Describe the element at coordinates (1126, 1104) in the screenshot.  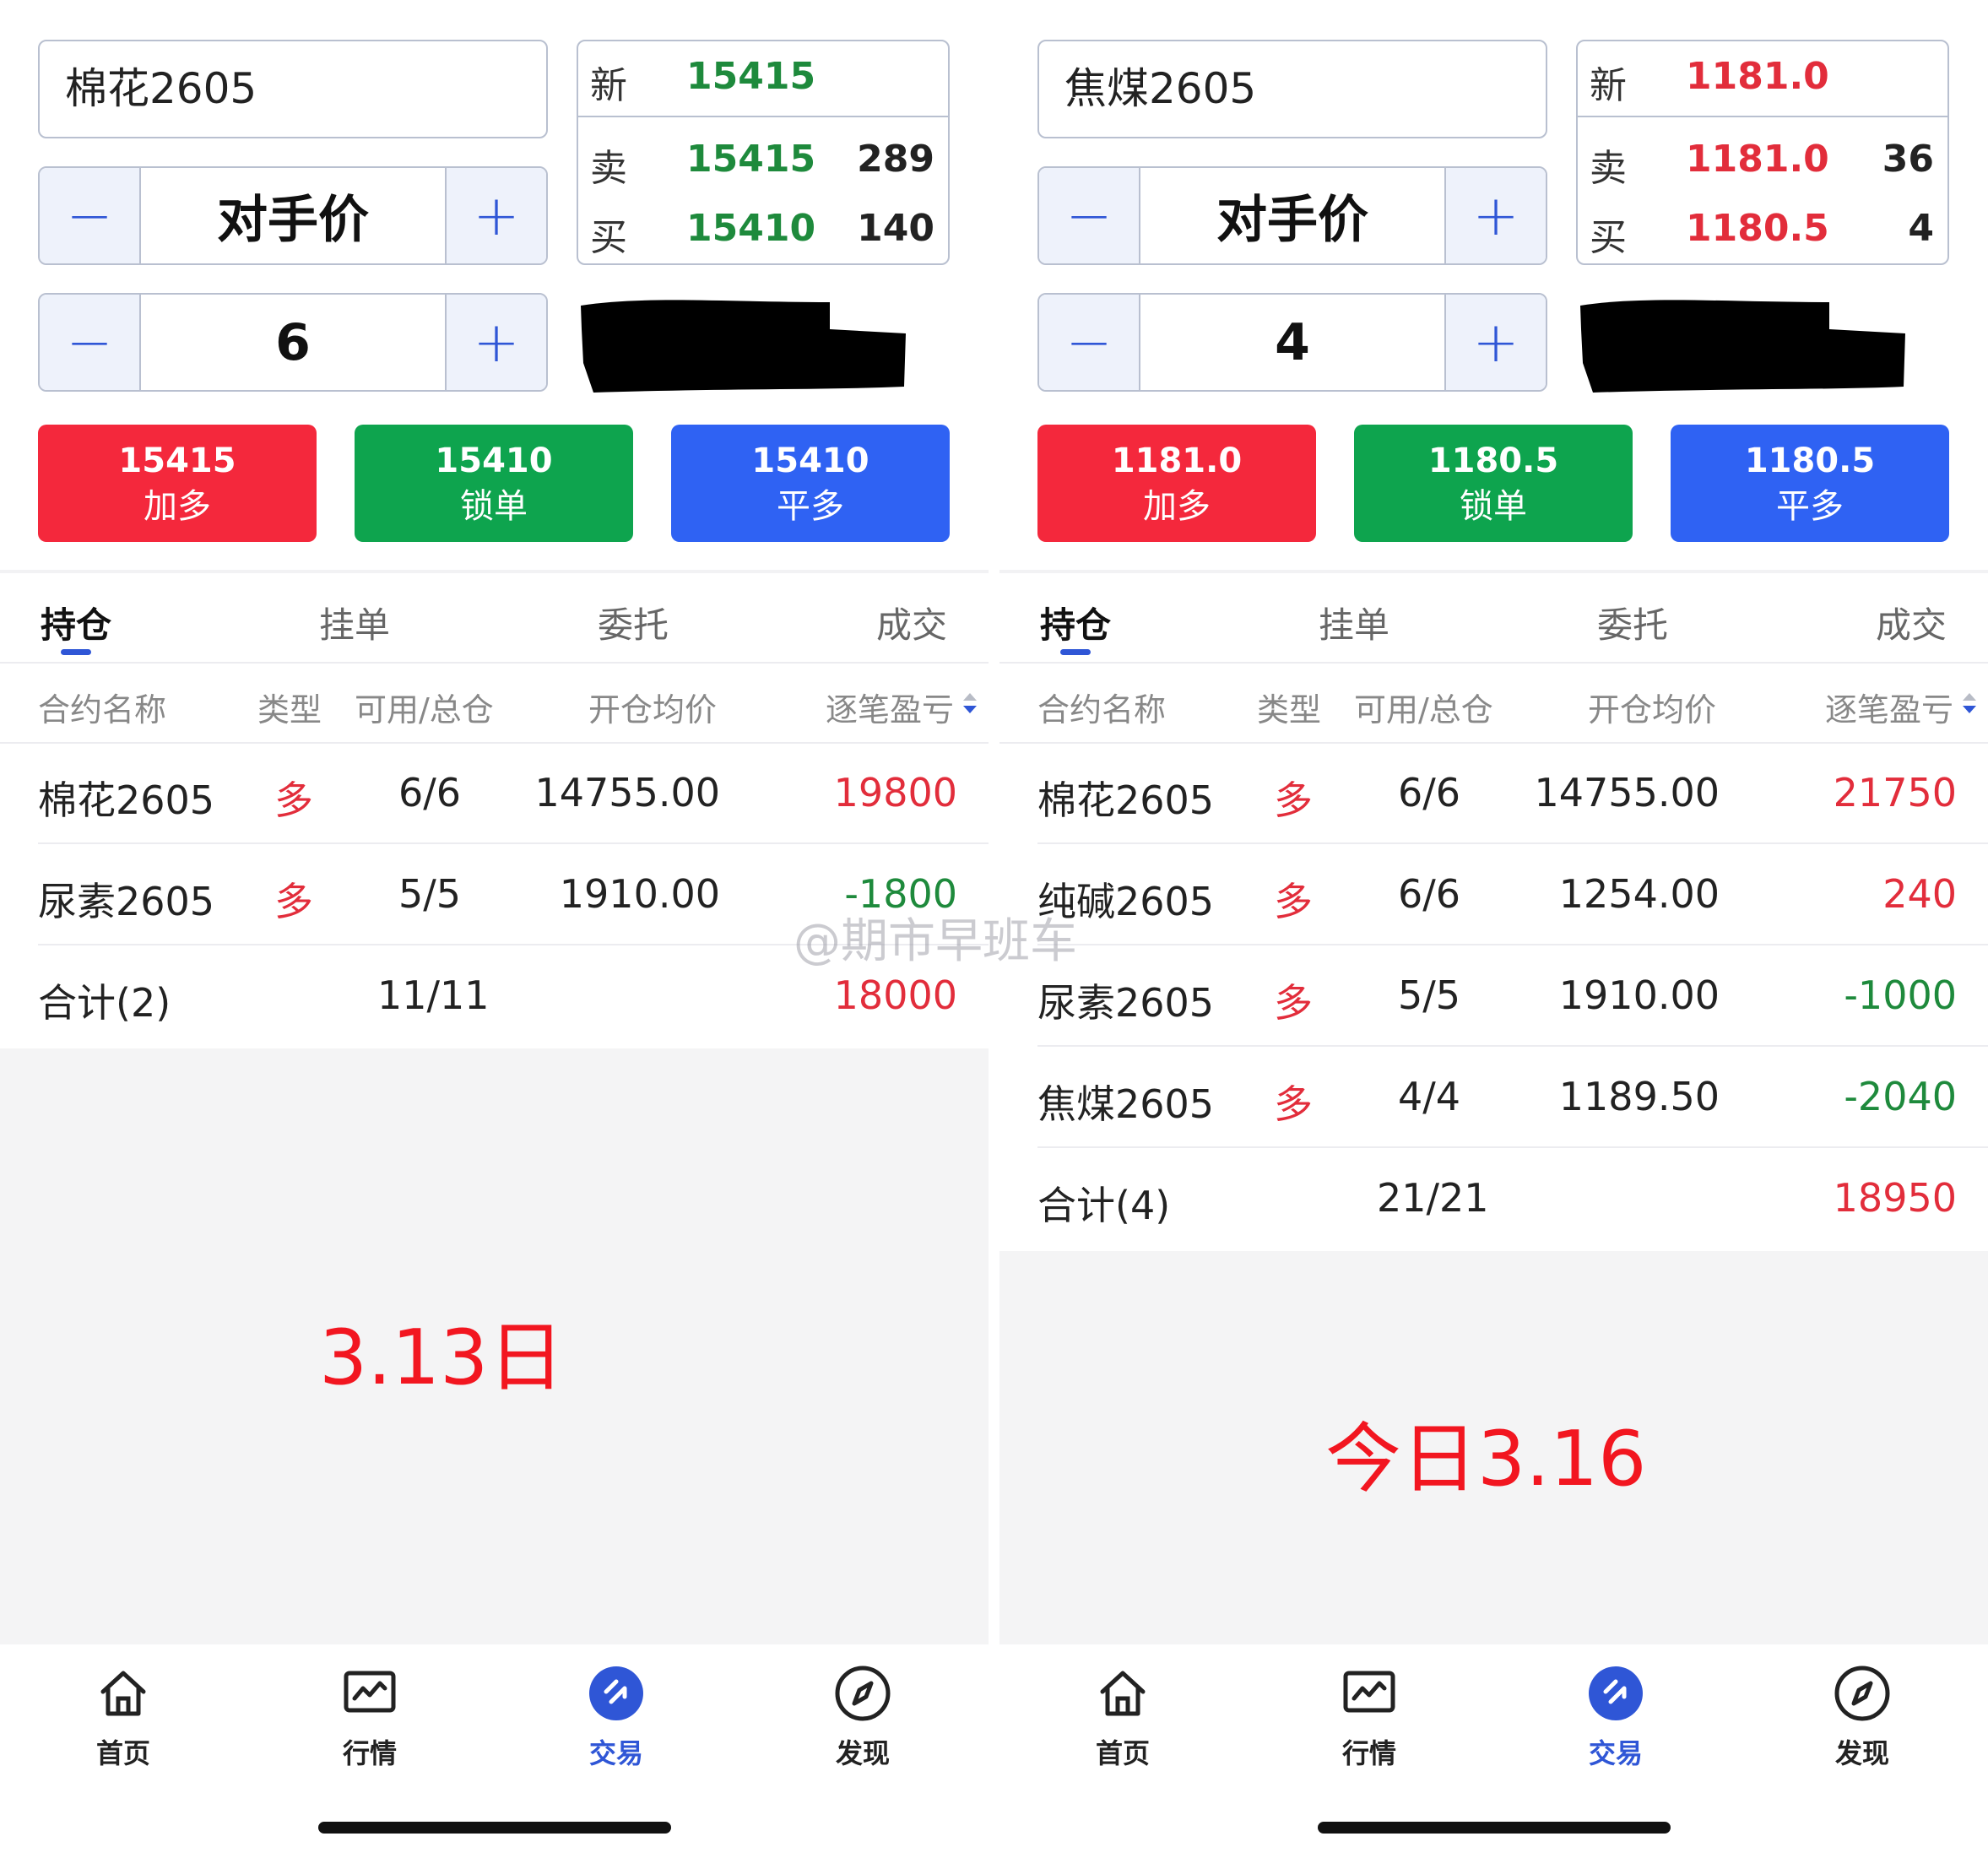
I see `row-contract: 焦煤2605` at that location.